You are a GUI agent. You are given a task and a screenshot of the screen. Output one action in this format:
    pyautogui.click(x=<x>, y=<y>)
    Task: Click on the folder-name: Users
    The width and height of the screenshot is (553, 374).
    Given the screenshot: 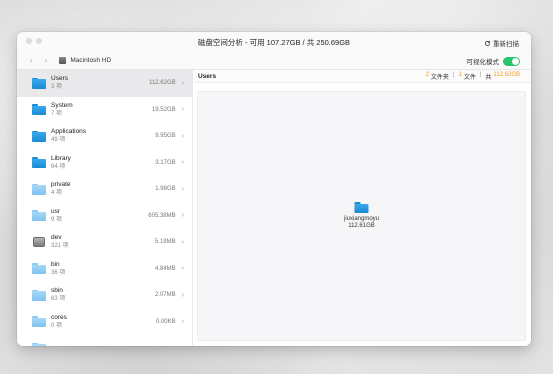 What is the action you would take?
    pyautogui.click(x=59, y=79)
    